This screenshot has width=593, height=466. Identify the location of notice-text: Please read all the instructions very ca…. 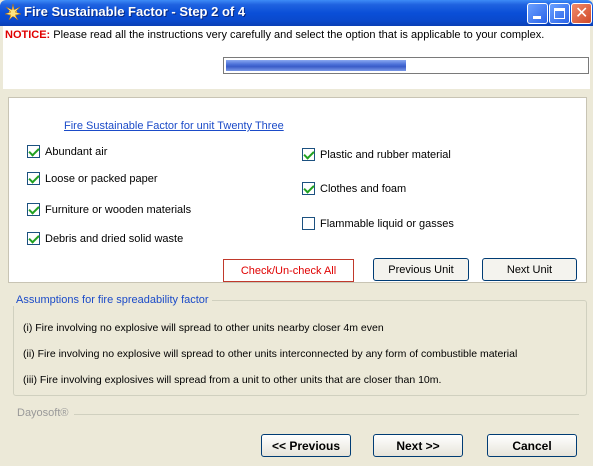
(299, 35).